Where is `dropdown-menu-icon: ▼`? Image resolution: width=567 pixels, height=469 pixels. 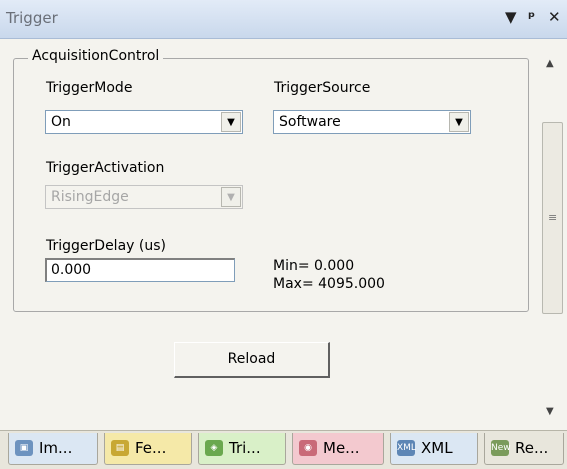
dropdown-menu-icon: ▼ is located at coordinates (511, 17).